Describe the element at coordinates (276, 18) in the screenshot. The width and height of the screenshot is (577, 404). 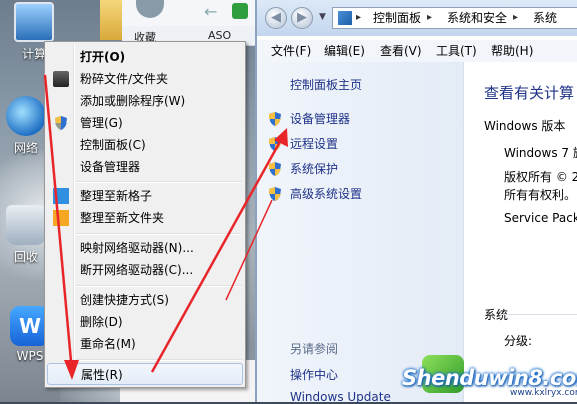
I see `back-button: ◀` at that location.